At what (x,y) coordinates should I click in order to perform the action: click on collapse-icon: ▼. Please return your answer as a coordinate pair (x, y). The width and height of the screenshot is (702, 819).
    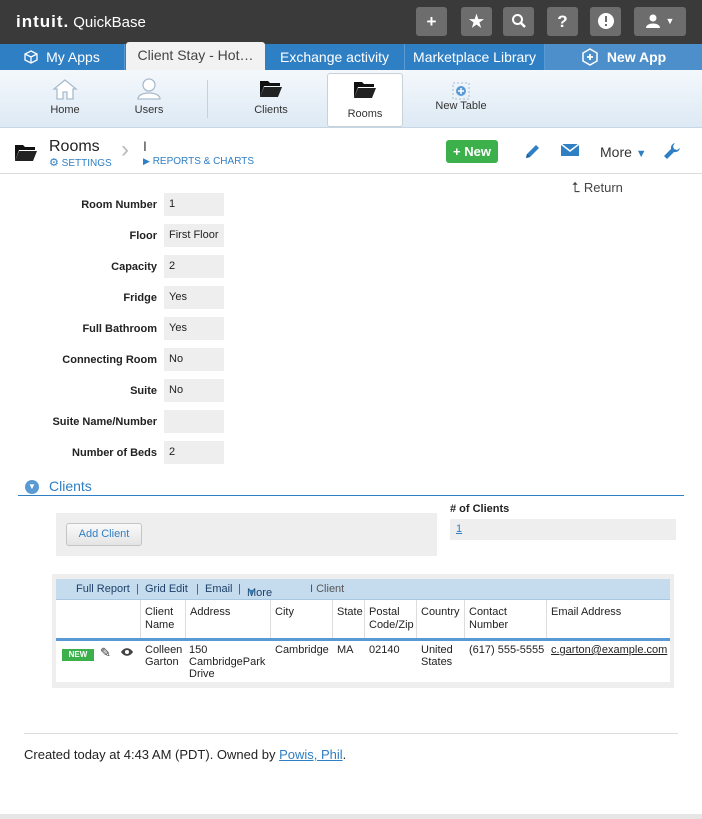
    Looking at the image, I should click on (32, 487).